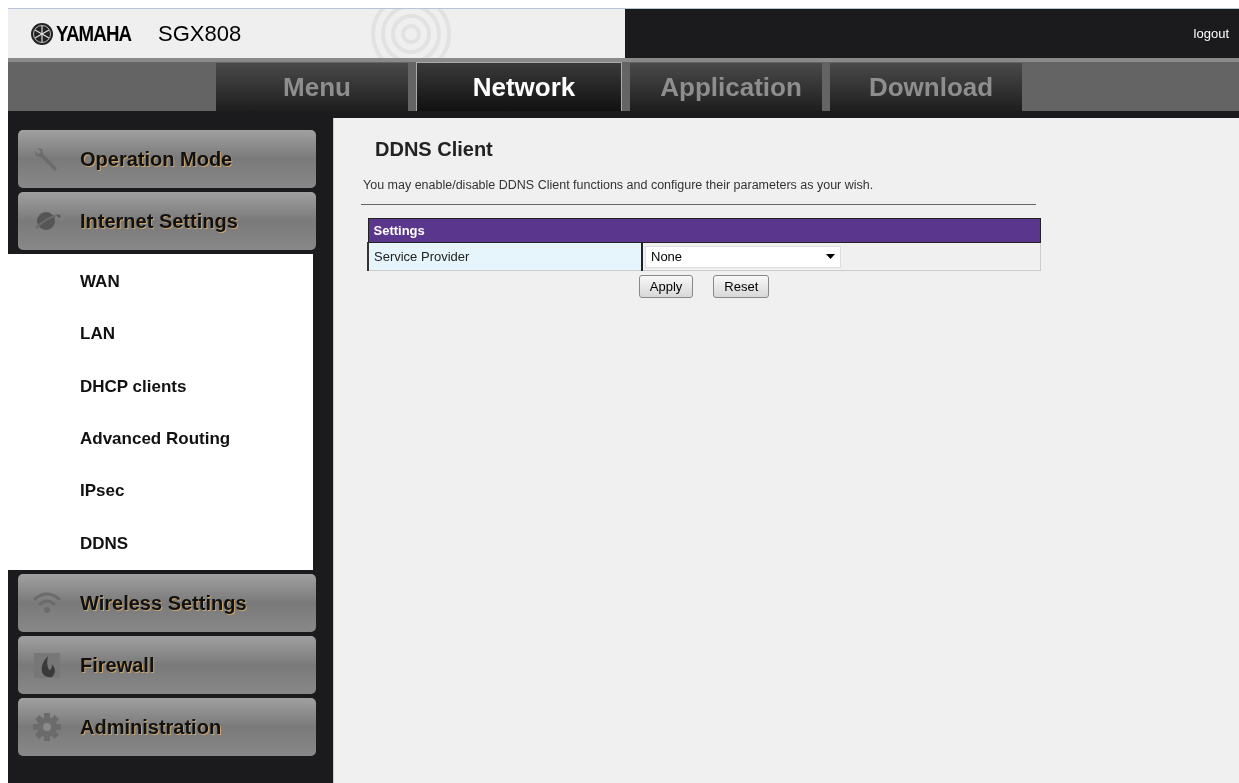 Image resolution: width=1239 pixels, height=783 pixels. Describe the element at coordinates (704, 230) in the screenshot. I see `table-header: Settings` at that location.